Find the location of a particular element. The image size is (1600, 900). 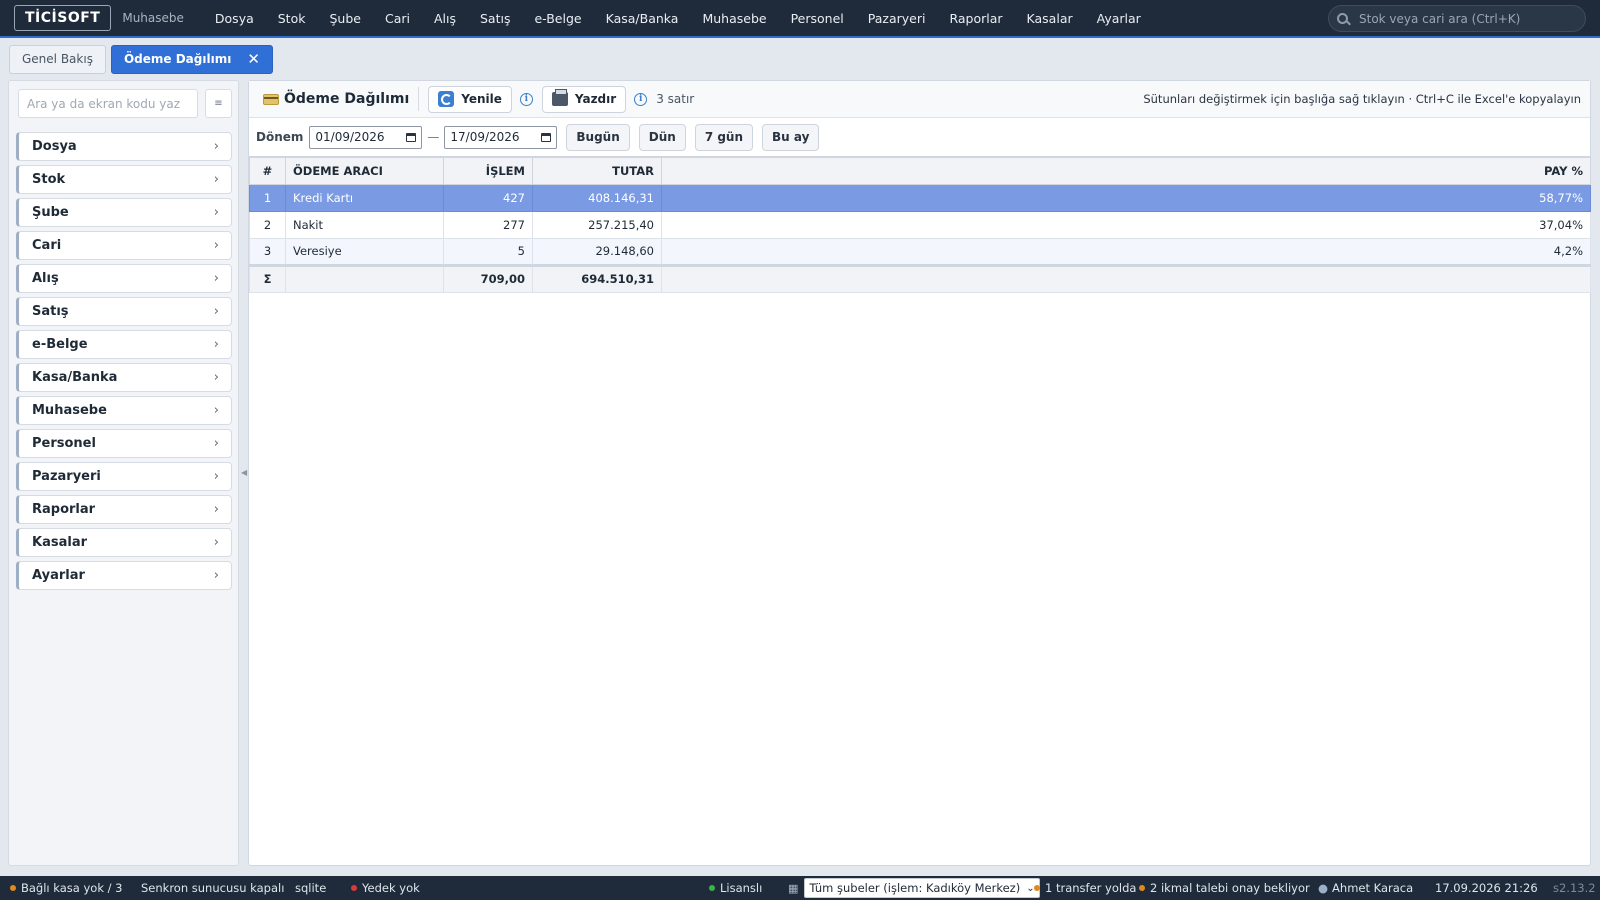

sidebar-item-pazaryeri: Pazaryeri › is located at coordinates (124, 476).